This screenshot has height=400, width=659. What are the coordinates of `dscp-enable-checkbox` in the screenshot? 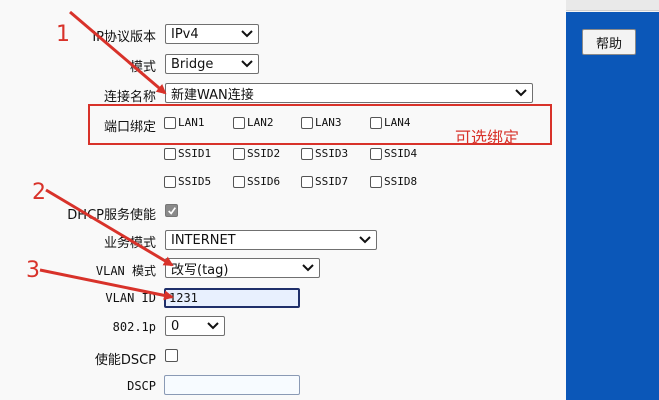 It's located at (172, 355).